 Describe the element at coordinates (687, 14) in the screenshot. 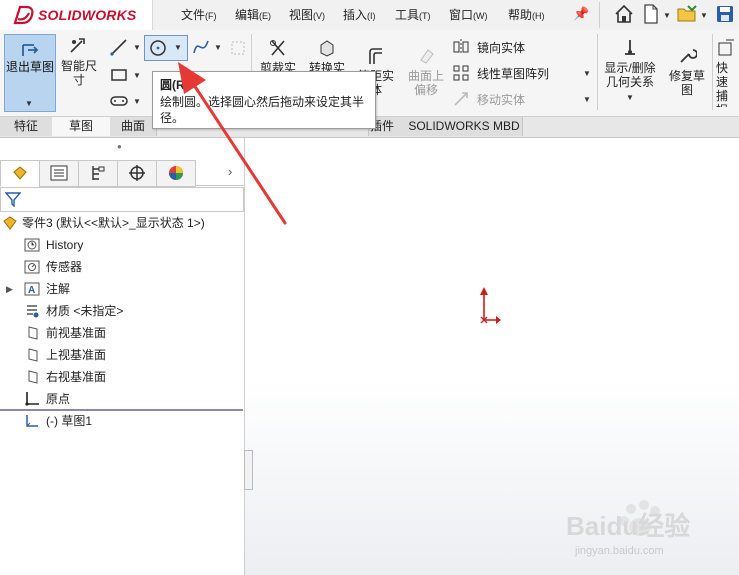

I see `open-folder-icon` at that location.